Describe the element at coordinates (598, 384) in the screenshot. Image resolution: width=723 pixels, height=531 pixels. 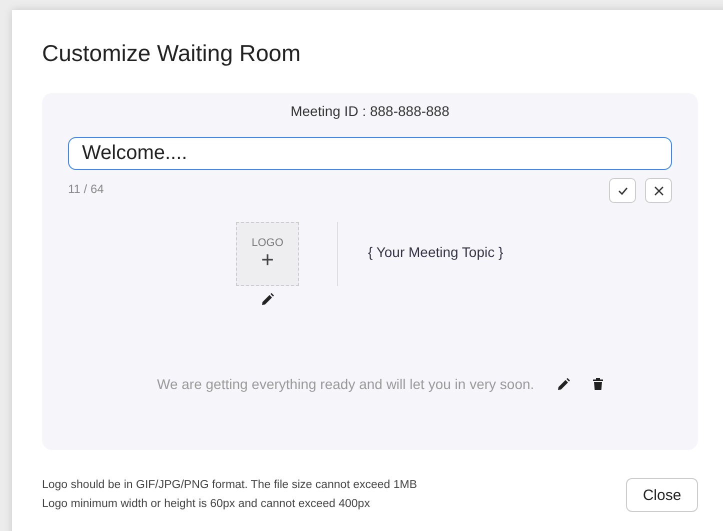
I see `trash-icon` at that location.